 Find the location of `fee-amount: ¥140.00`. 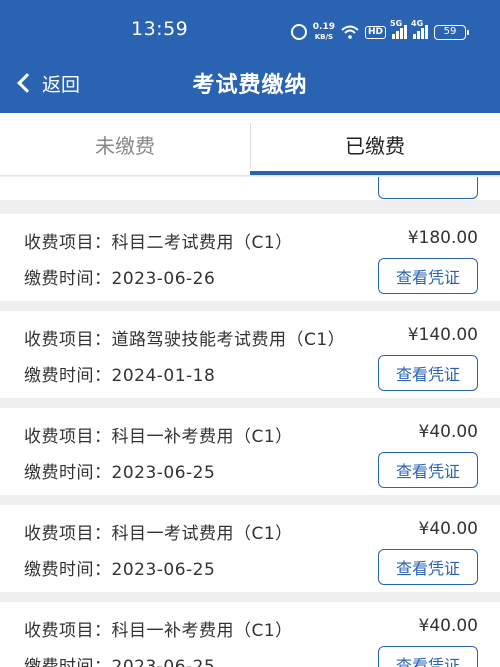

fee-amount: ¥140.00 is located at coordinates (442, 335).